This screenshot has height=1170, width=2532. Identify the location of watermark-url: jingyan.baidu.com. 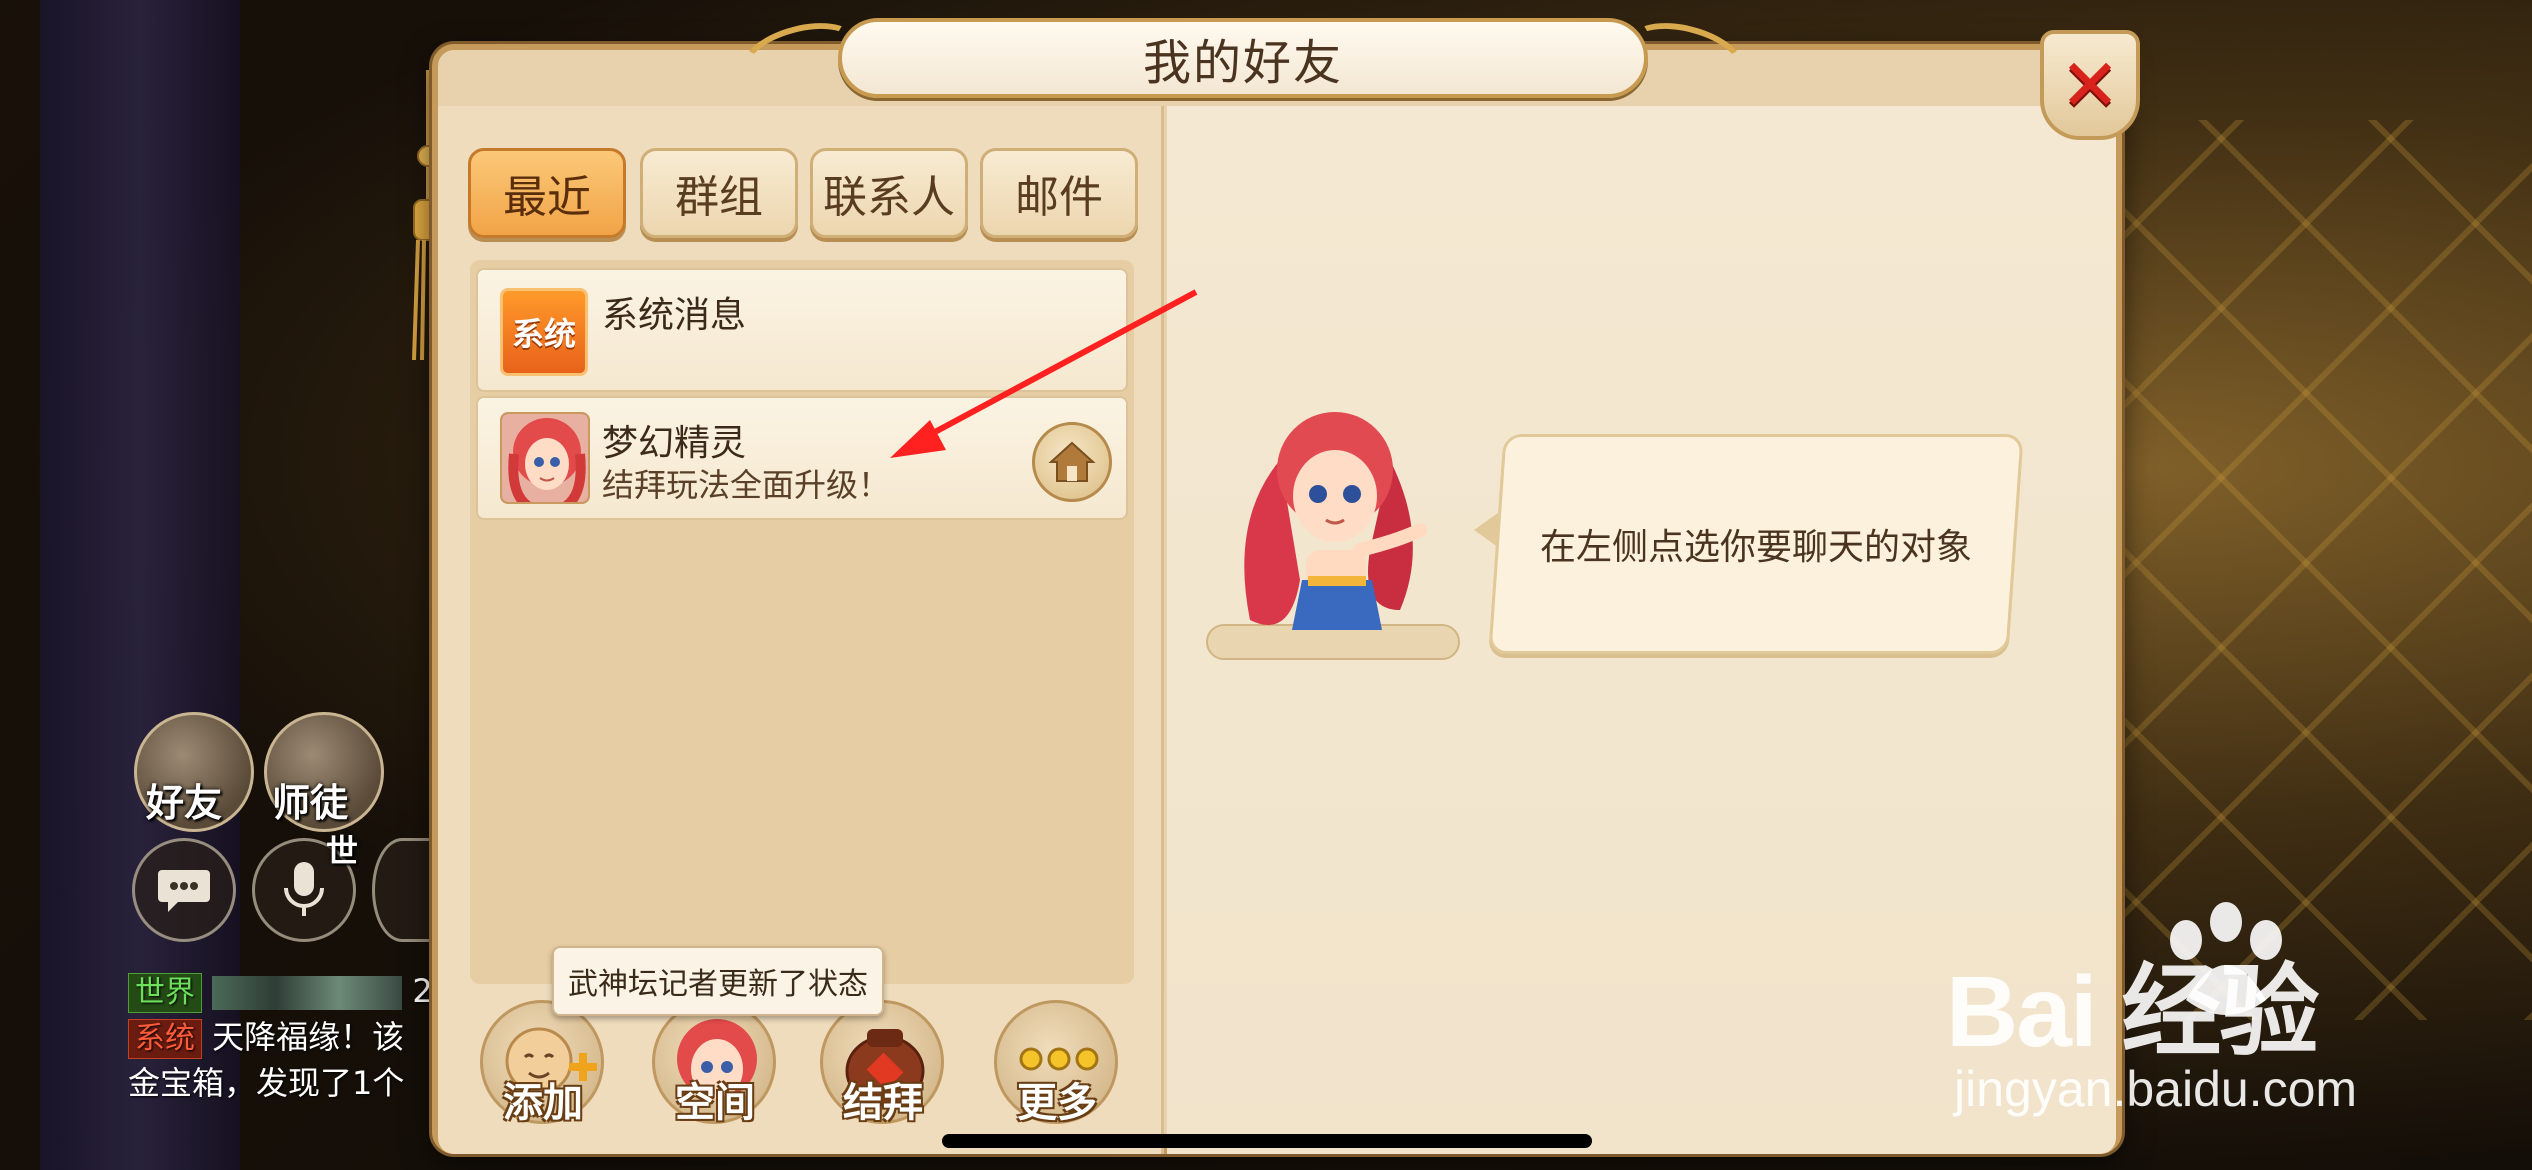
(2156, 1089).